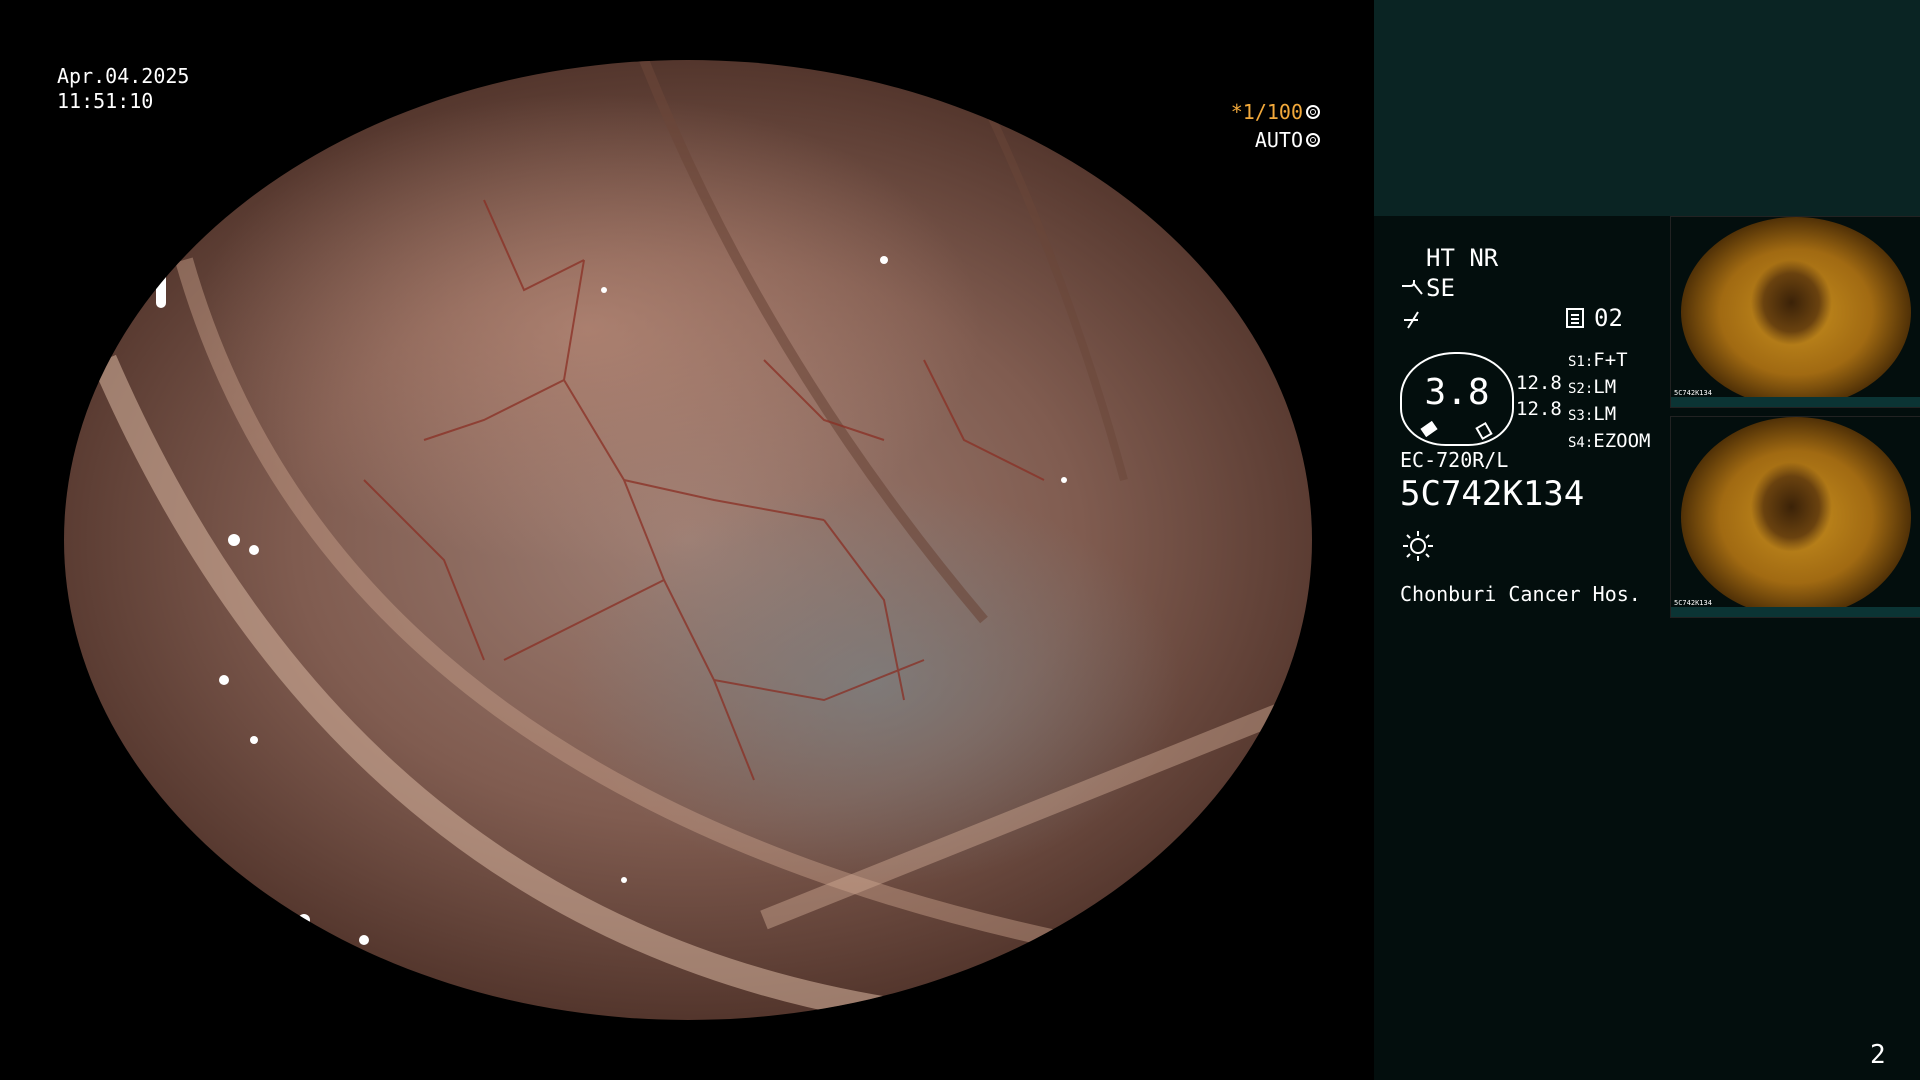 Image resolution: width=1920 pixels, height=1080 pixels. I want to click on captured-thumbnail-2: 5C742K134, so click(1795, 517).